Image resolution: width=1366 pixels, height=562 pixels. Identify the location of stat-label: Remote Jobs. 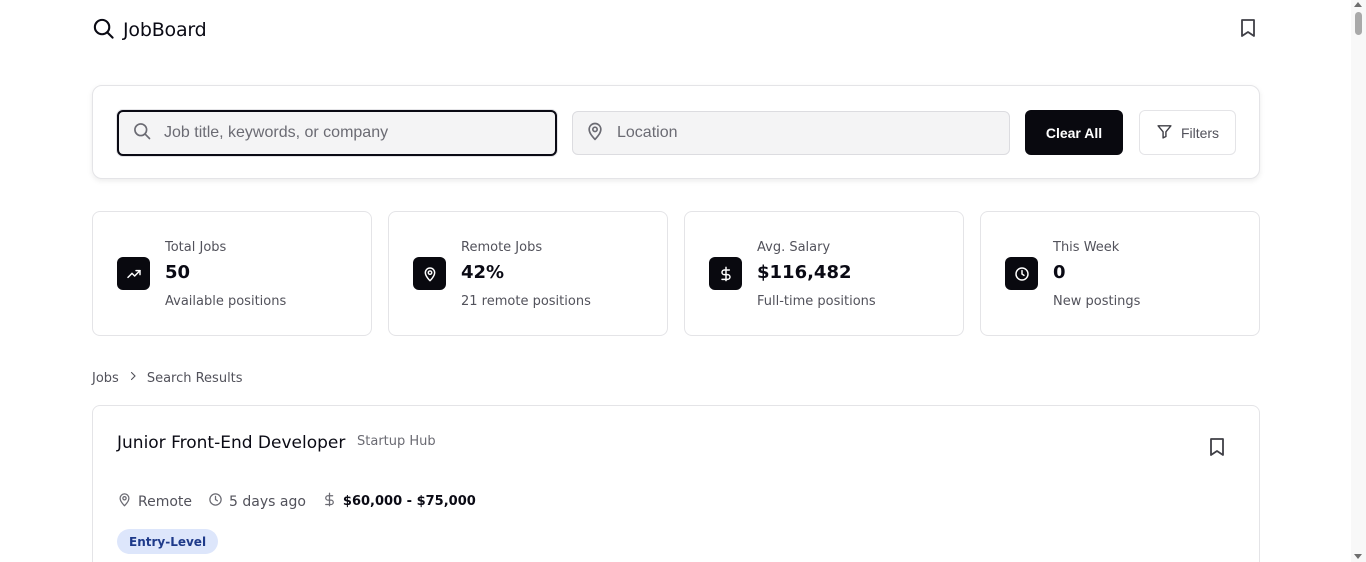
(502, 247).